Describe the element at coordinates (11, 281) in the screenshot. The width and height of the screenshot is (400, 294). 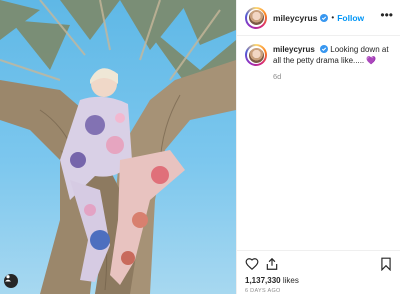
I see `user-tag-icon` at that location.